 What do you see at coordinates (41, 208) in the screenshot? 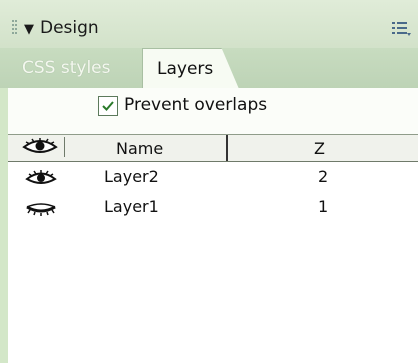
I see `eye-closed-icon` at bounding box center [41, 208].